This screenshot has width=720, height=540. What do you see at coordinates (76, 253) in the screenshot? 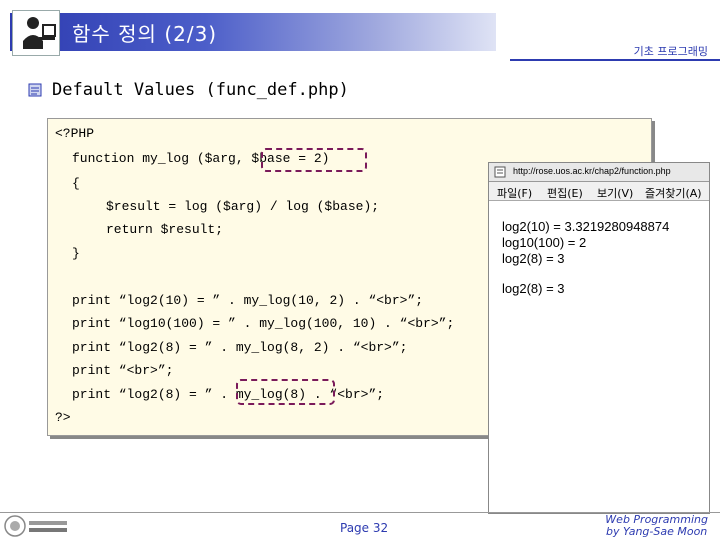
I see `code-line-brace-close: }` at bounding box center [76, 253].